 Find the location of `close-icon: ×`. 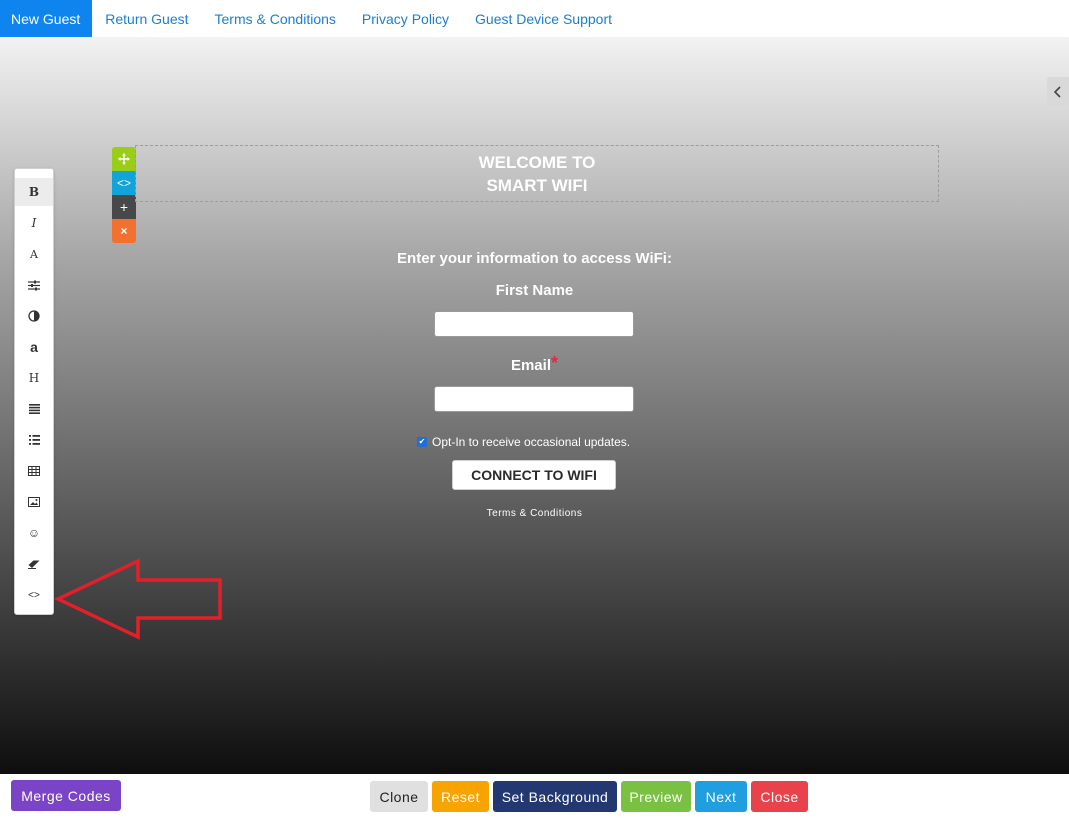

close-icon: × is located at coordinates (124, 231).